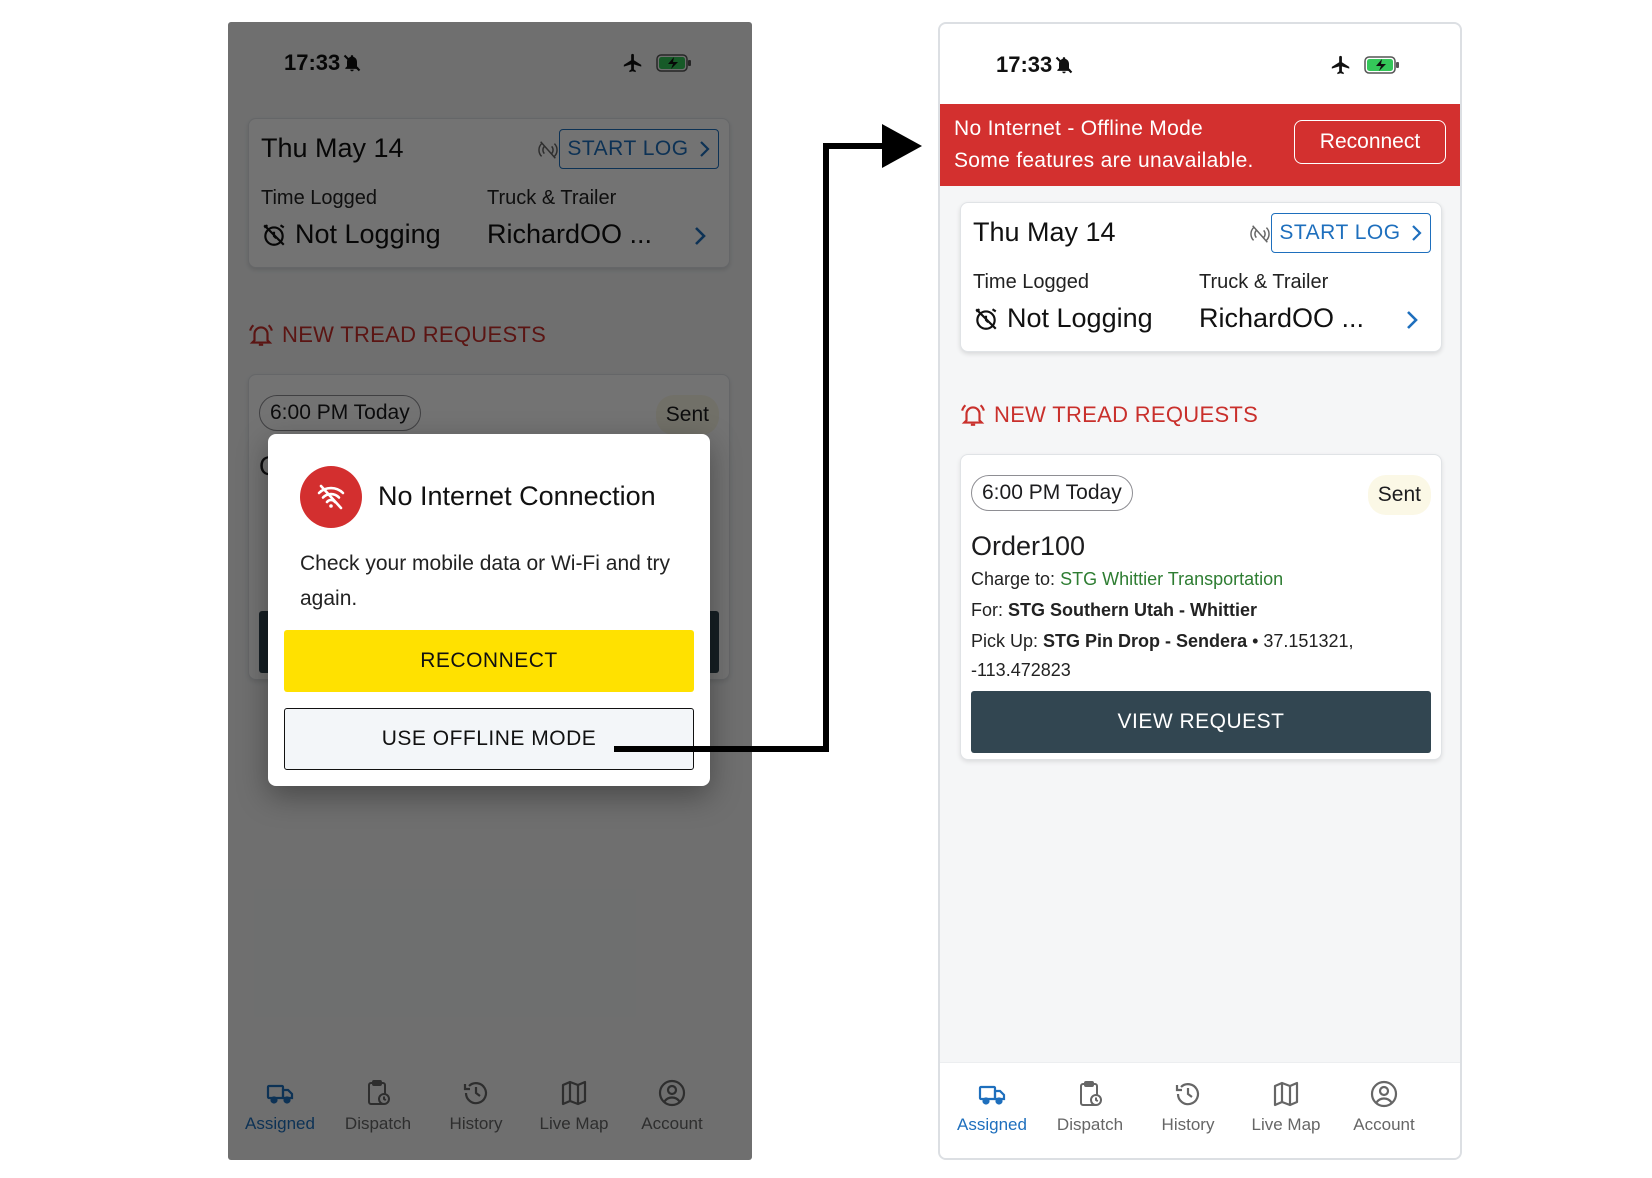  I want to click on offline-banner-subtitle: Some features are unavailable., so click(1104, 160).